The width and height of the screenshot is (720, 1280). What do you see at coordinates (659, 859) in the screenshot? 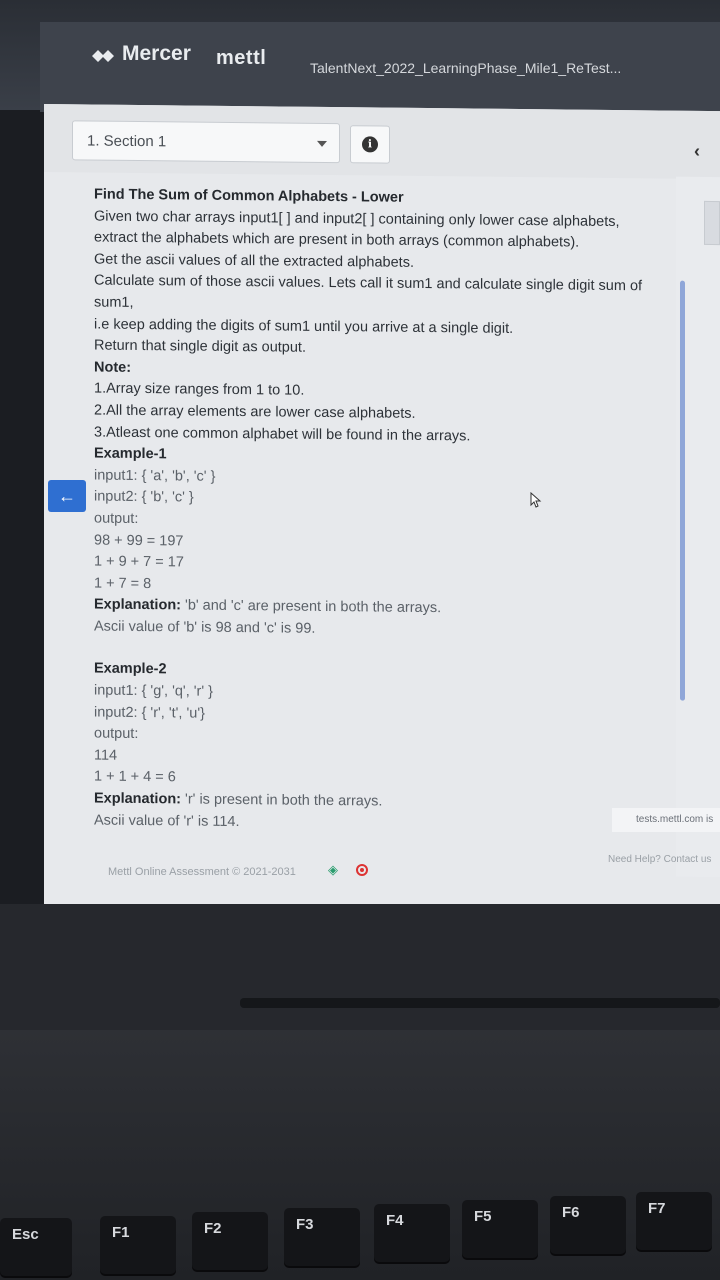
I see `need-help-link: Need Help? Contact us` at bounding box center [659, 859].